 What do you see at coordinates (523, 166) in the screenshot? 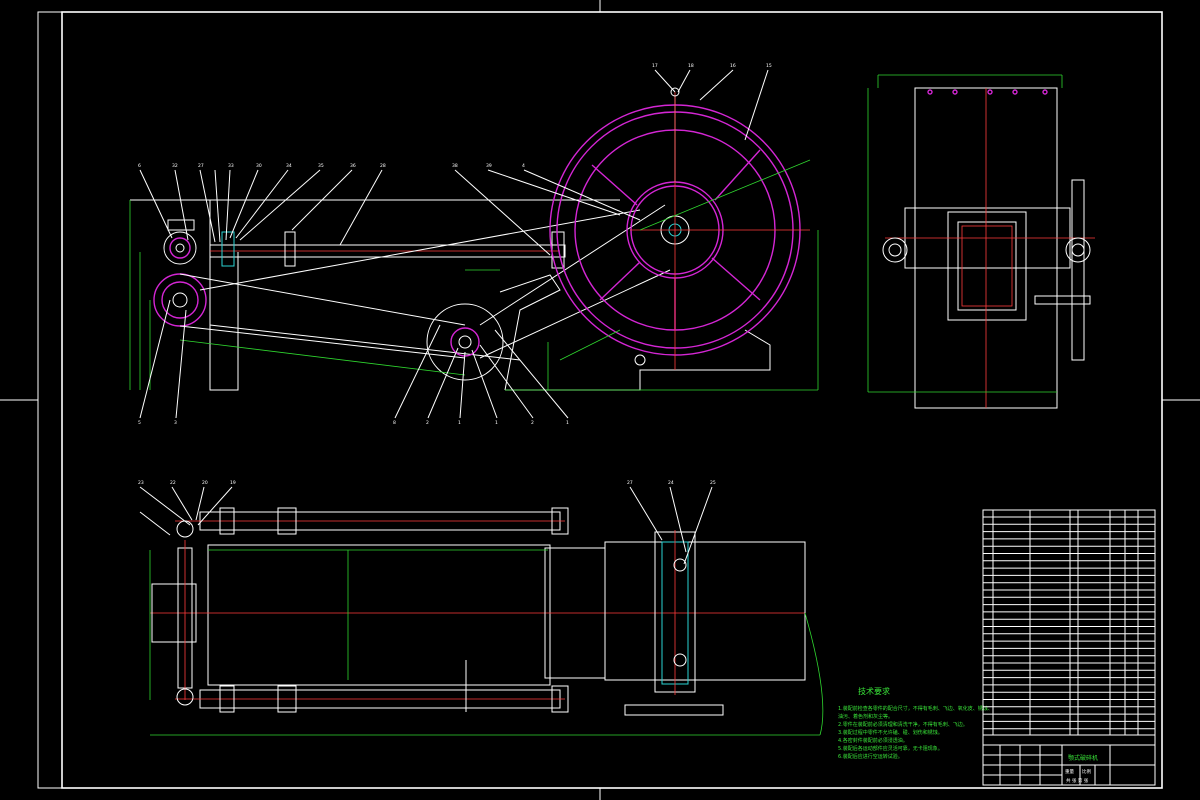
I see `svg-text: 4` at bounding box center [523, 166].